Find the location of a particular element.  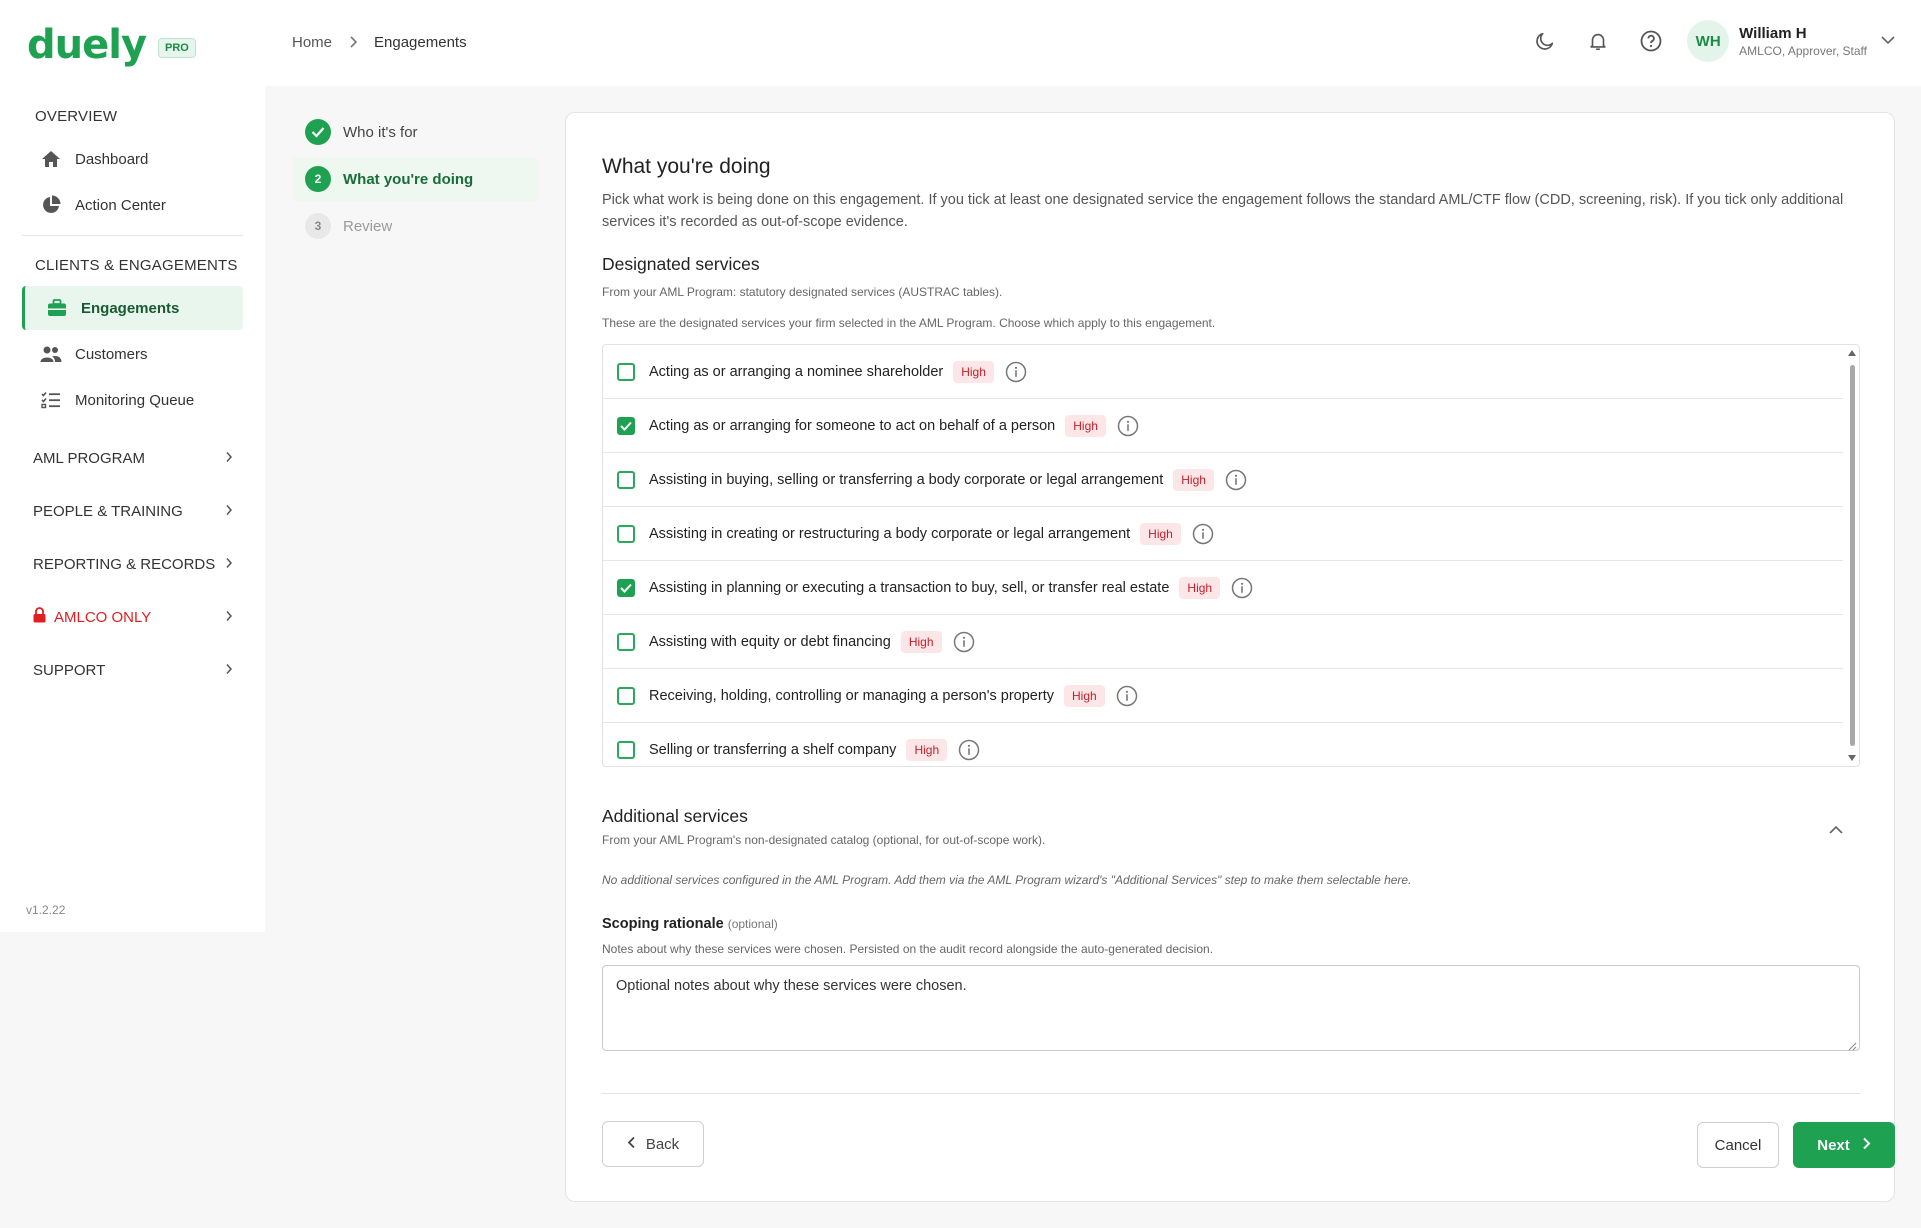

step-label: What you're doing is located at coordinates (408, 179).